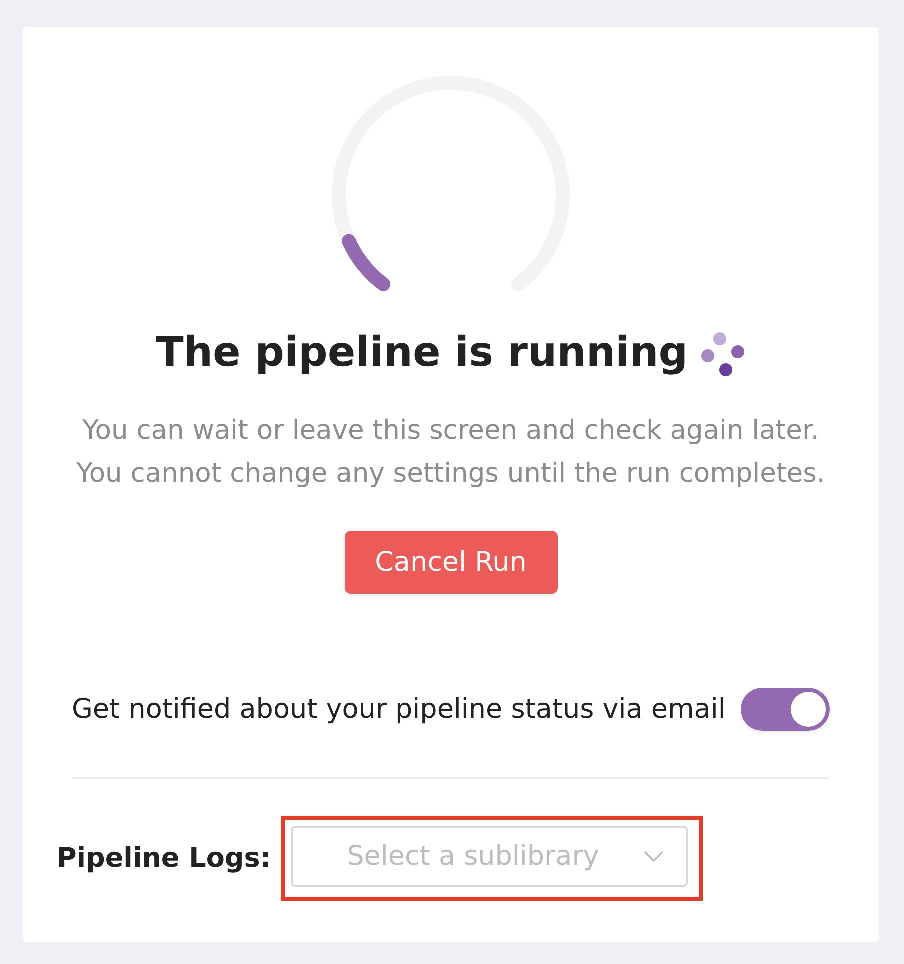 The width and height of the screenshot is (904, 964). Describe the element at coordinates (451, 431) in the screenshot. I see `message-text: You can wait or leave this screen and check again later.` at that location.